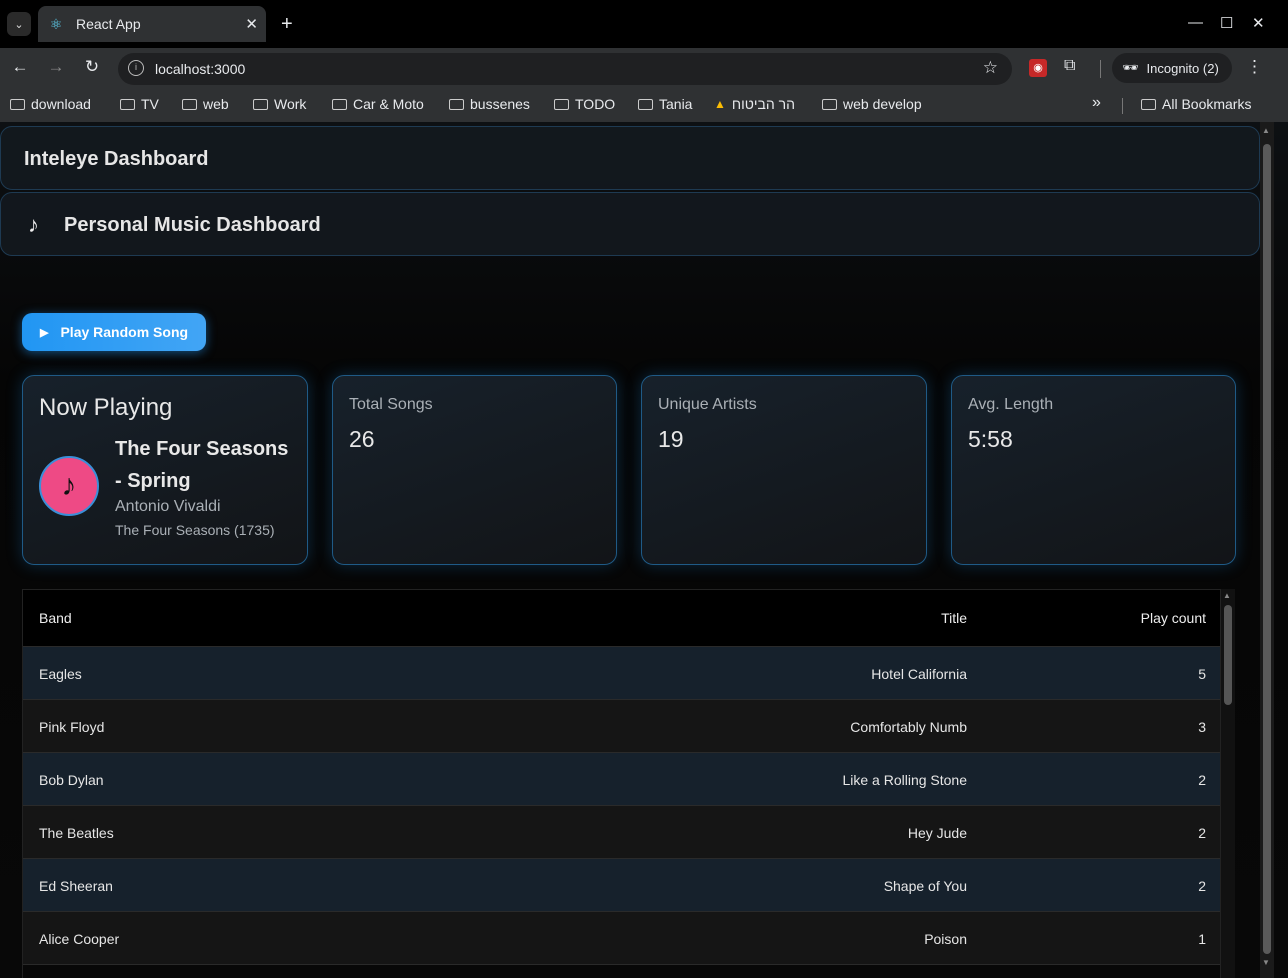 This screenshot has height=978, width=1288. Describe the element at coordinates (200, 69) in the screenshot. I see `url-text: localhost:3000` at that location.